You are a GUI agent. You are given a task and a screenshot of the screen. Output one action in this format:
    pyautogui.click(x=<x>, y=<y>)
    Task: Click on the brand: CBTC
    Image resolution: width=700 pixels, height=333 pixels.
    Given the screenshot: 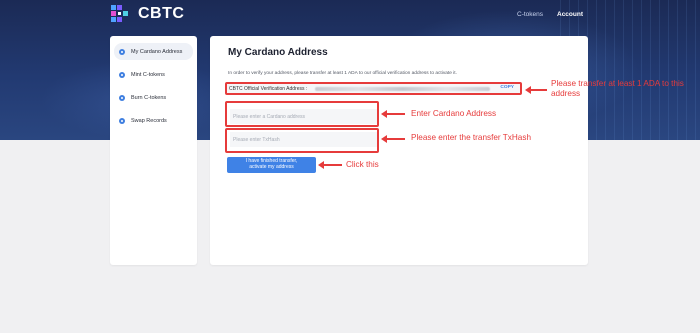 What is the action you would take?
    pyautogui.click(x=147, y=14)
    